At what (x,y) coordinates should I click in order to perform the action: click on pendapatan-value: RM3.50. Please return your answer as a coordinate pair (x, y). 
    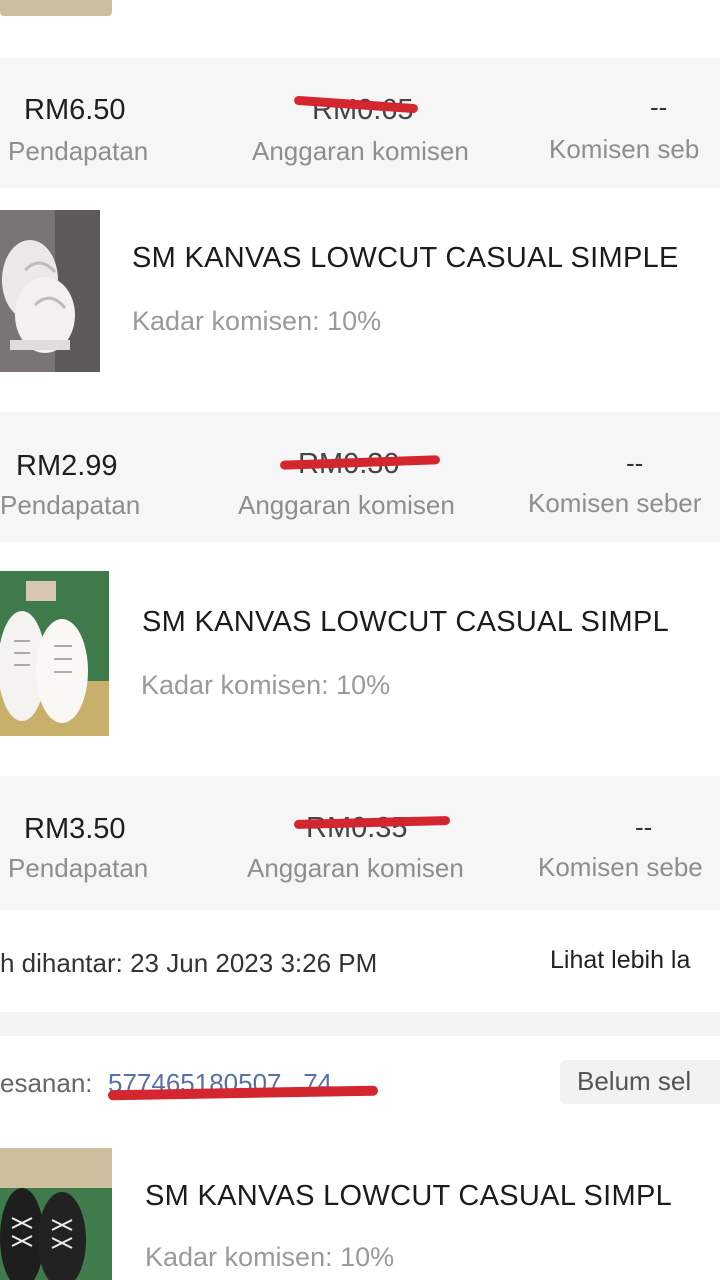
    Looking at the image, I should click on (75, 829).